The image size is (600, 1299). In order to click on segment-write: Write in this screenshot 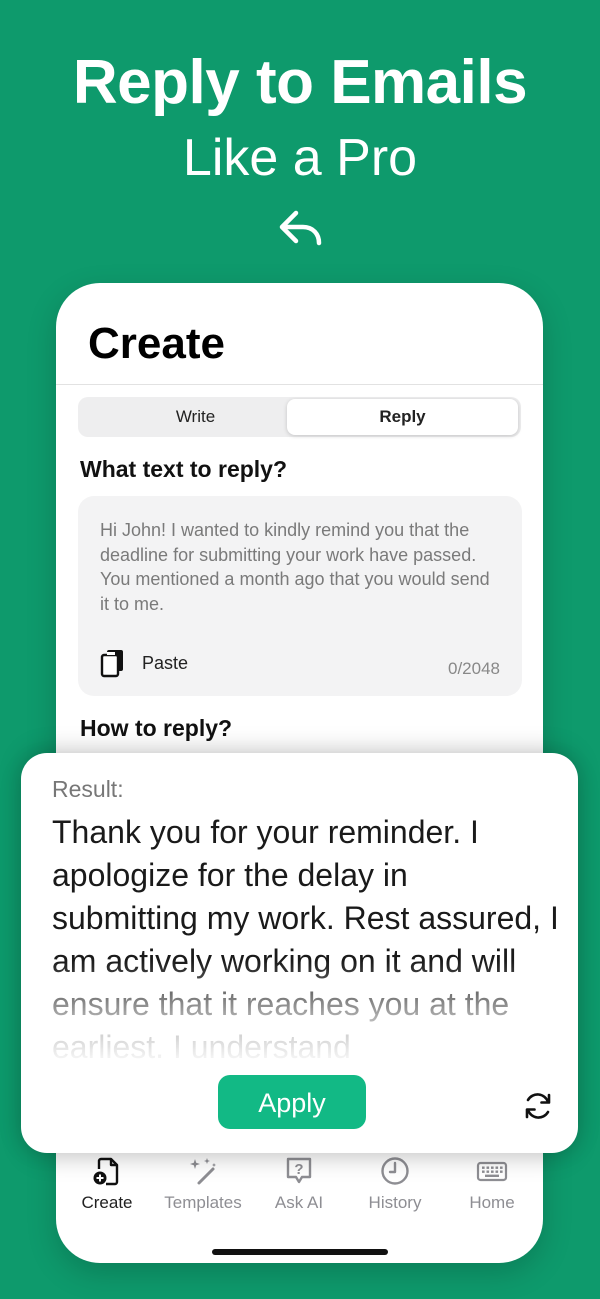, I will do `click(195, 417)`.